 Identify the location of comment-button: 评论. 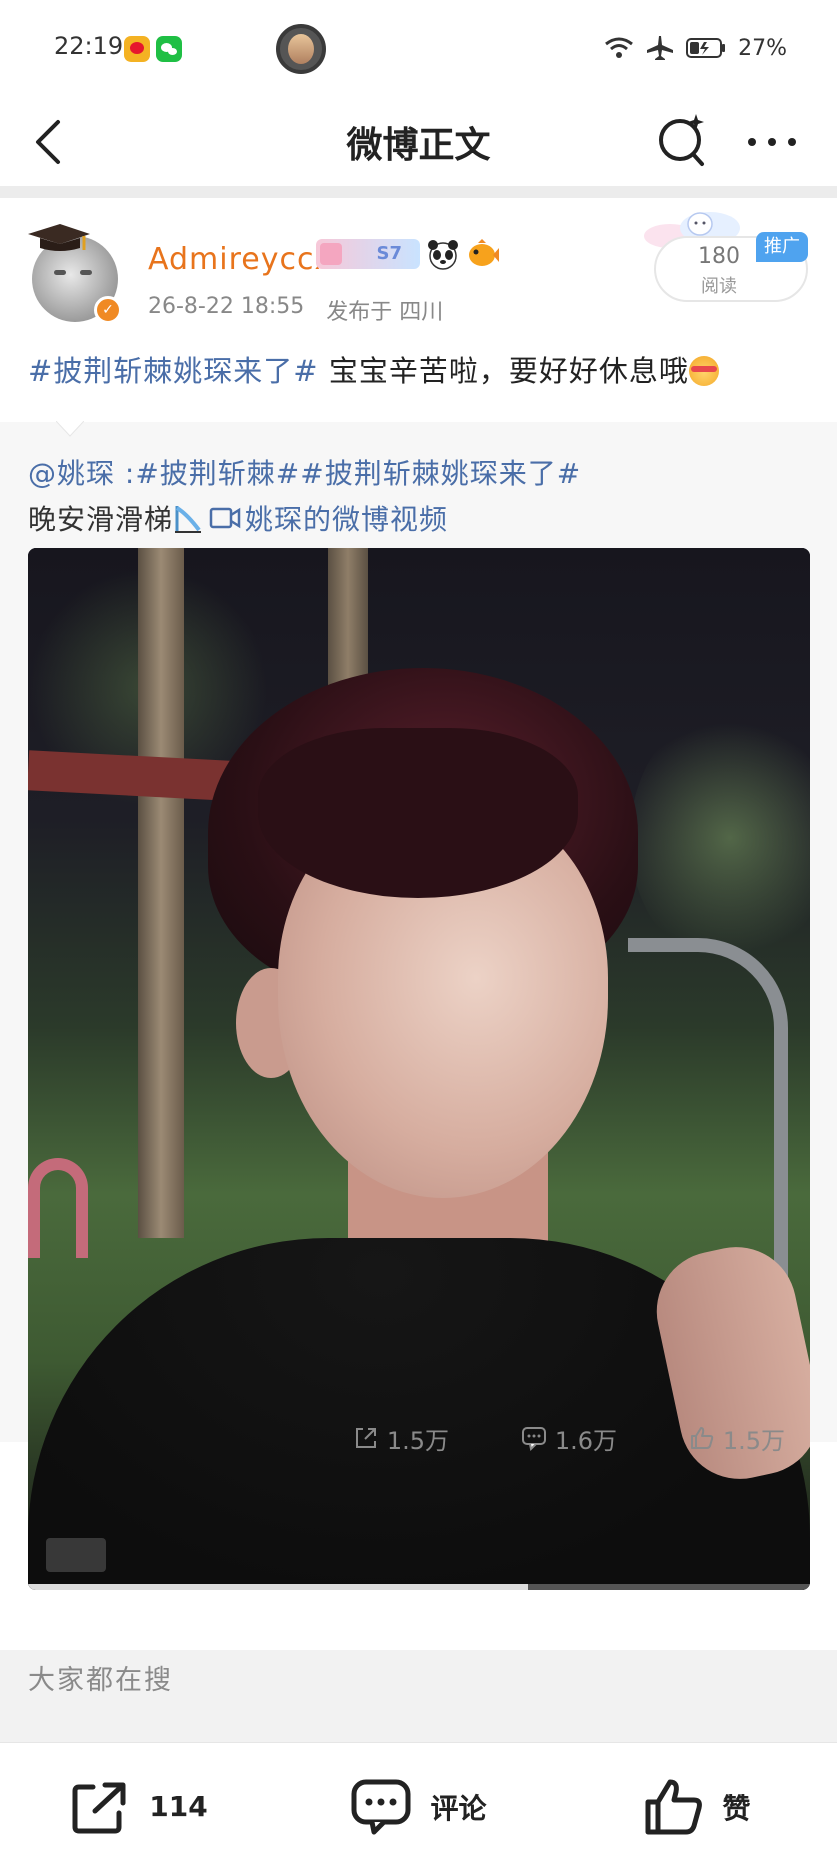
(418, 1806).